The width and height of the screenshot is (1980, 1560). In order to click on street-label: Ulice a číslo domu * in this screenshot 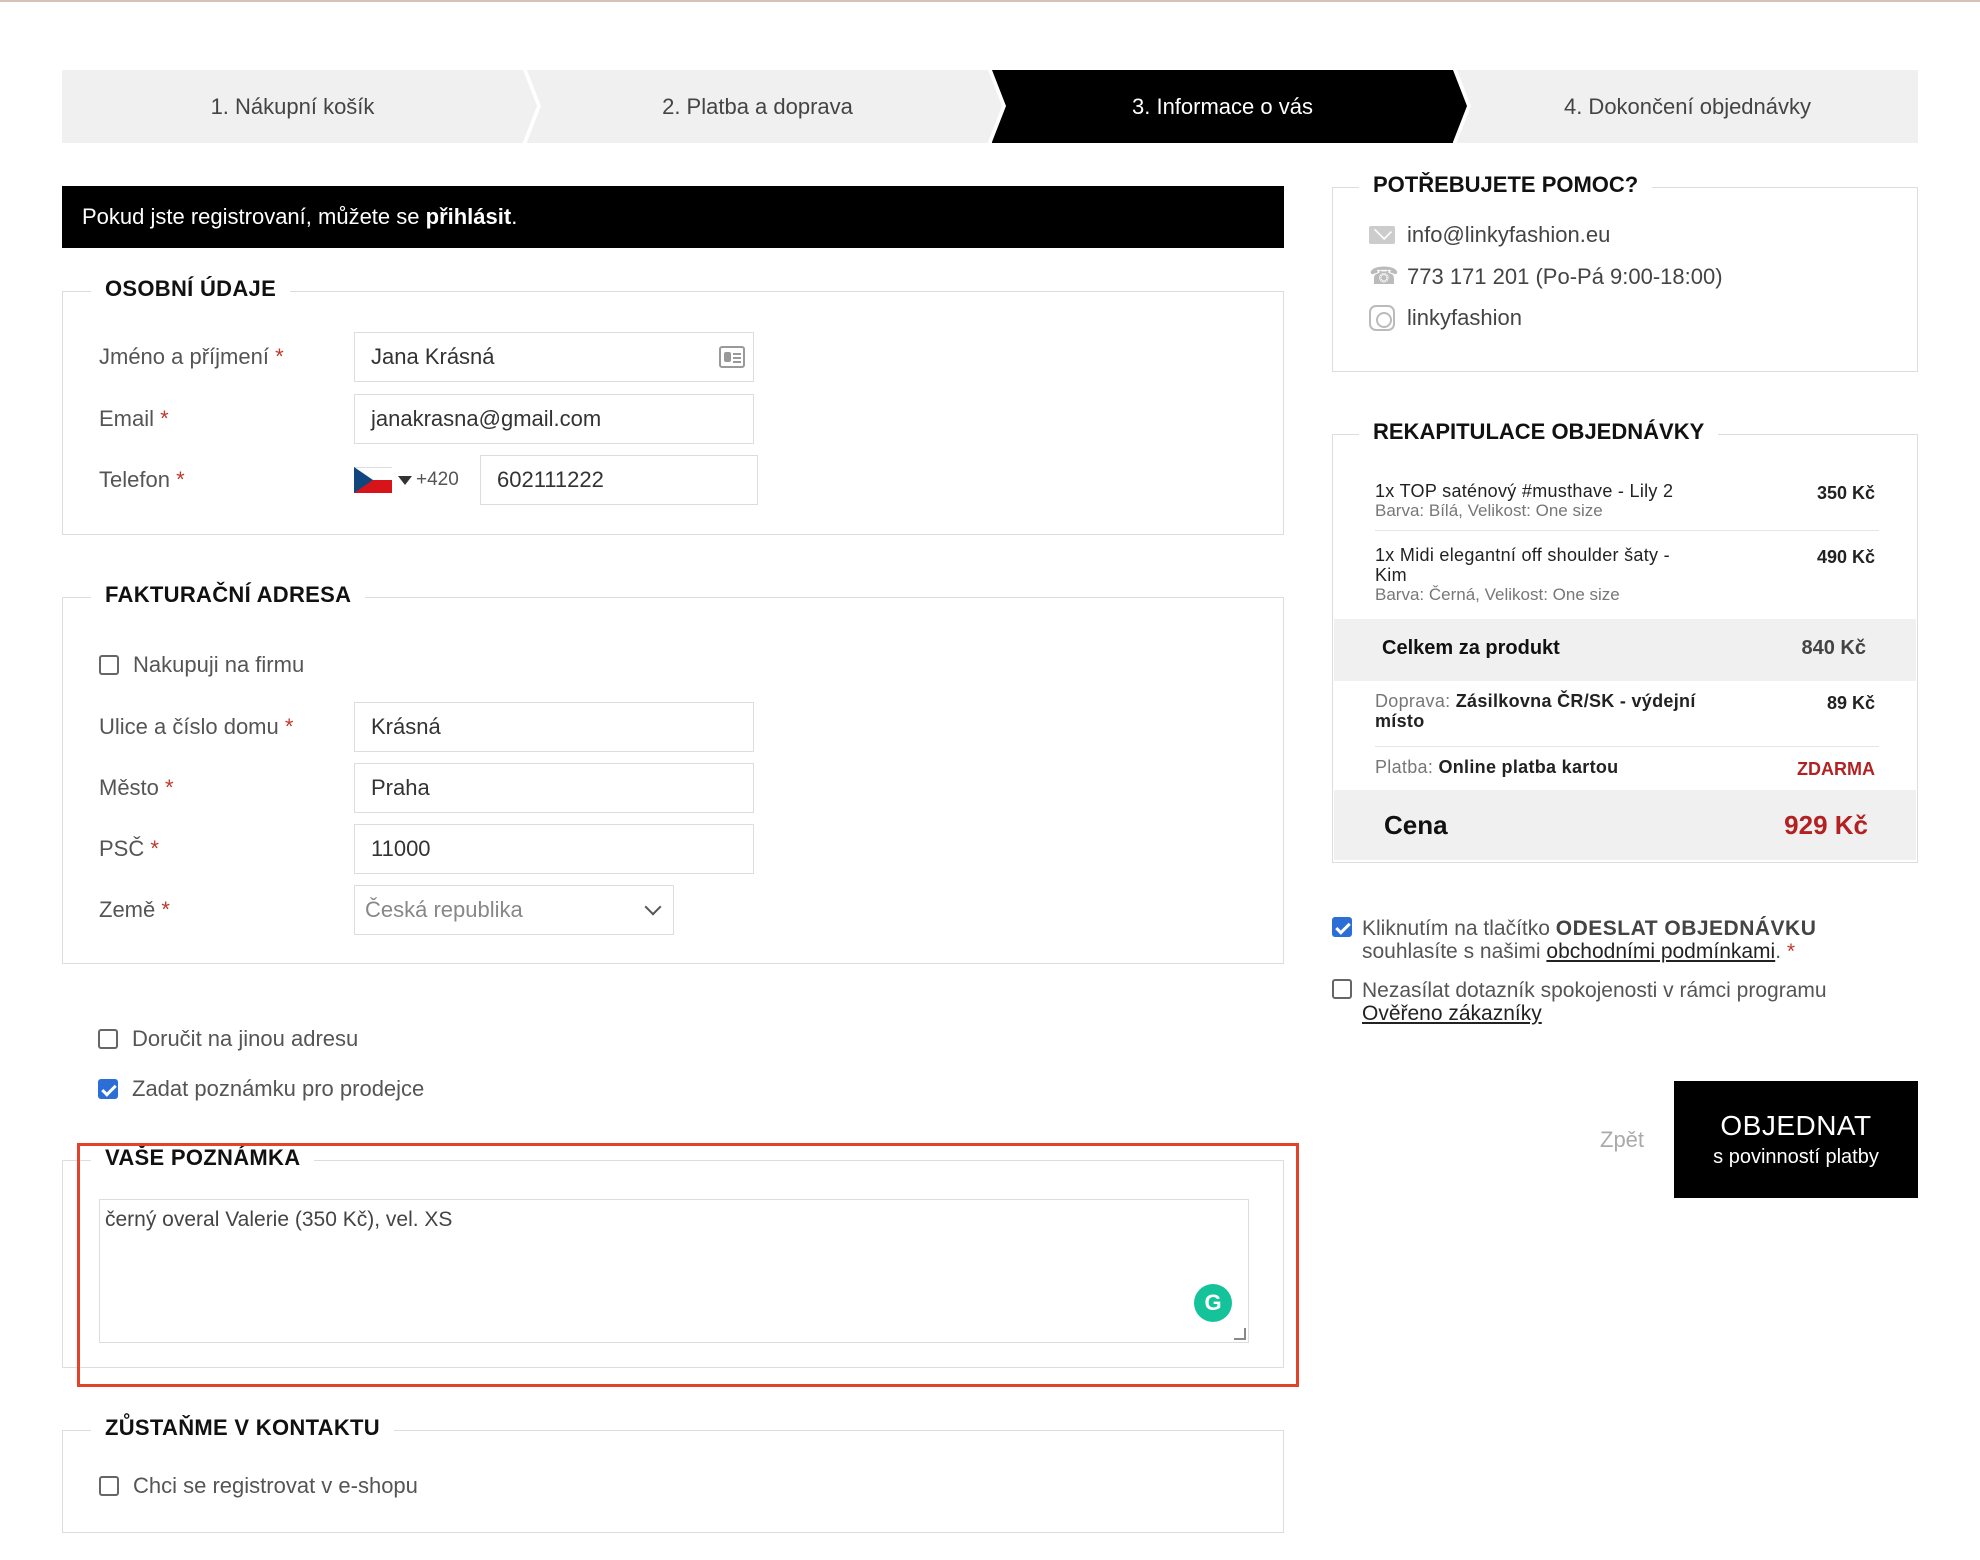, I will do `click(196, 726)`.